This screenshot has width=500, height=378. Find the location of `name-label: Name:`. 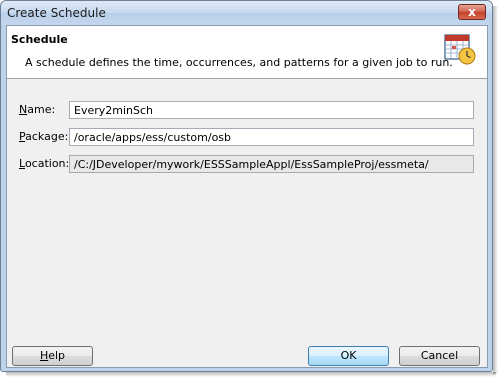

name-label: Name: is located at coordinates (37, 109).